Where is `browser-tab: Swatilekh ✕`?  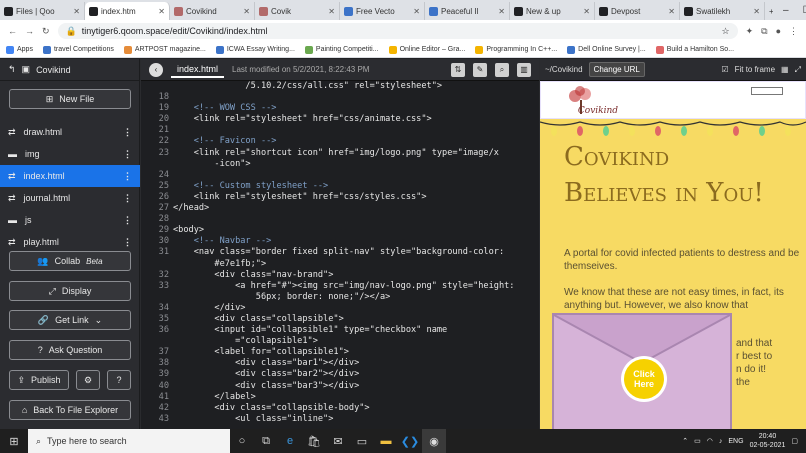 browser-tab: Swatilekh ✕ is located at coordinates (722, 11).